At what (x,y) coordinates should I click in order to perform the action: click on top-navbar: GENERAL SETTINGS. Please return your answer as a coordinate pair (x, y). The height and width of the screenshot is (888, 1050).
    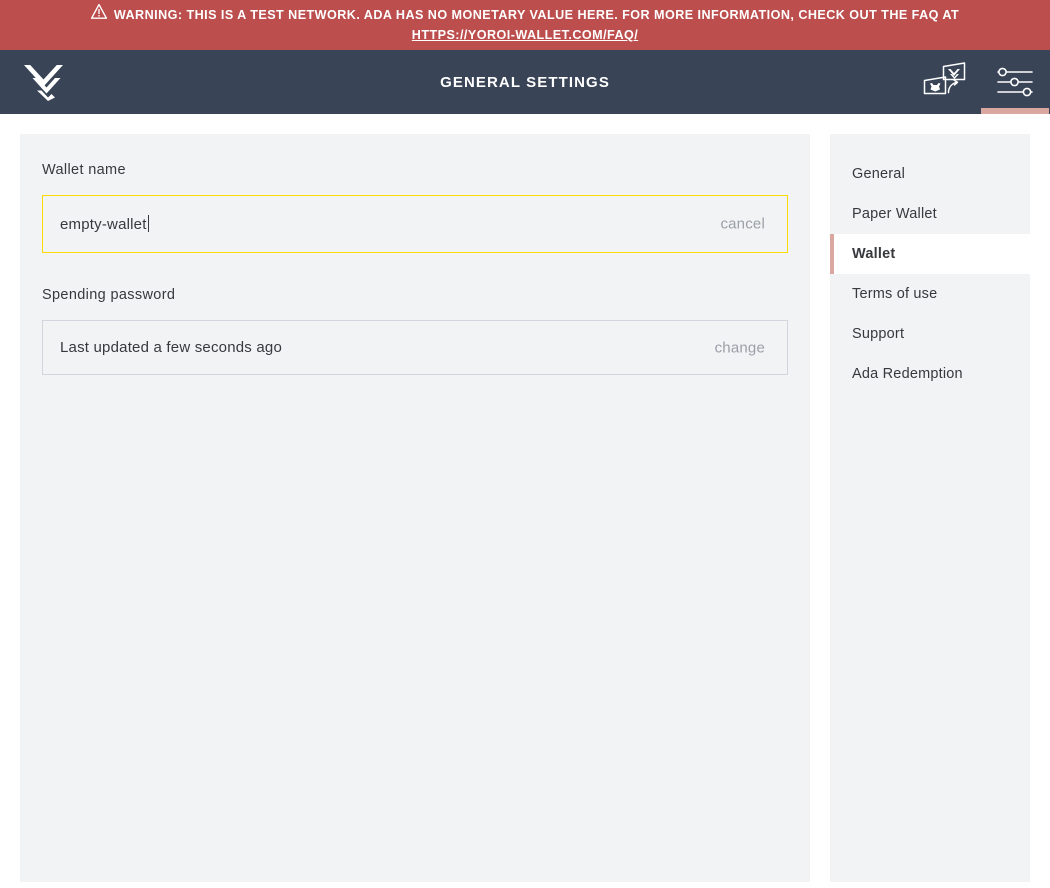
    Looking at the image, I should click on (525, 82).